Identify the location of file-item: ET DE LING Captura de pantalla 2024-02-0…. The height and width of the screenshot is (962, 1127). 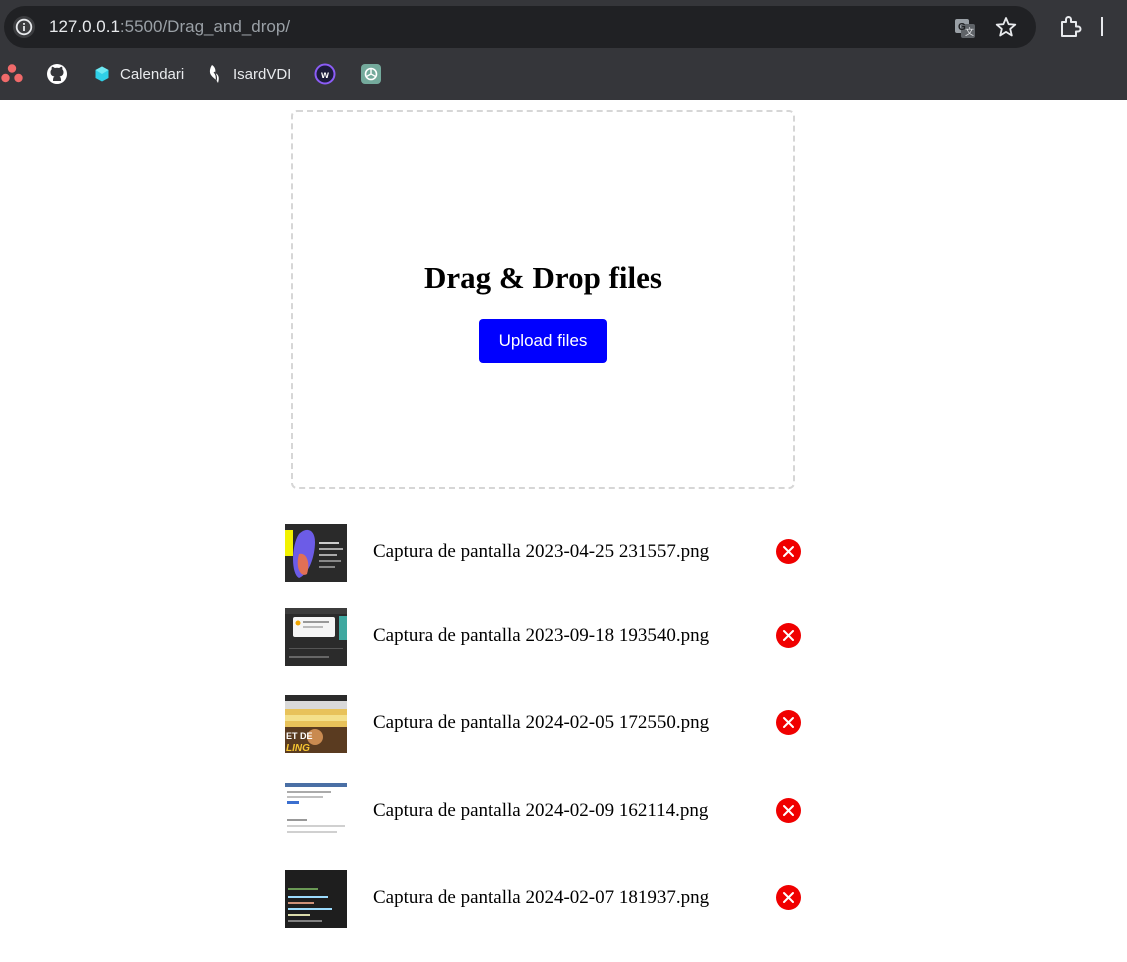
(545, 726).